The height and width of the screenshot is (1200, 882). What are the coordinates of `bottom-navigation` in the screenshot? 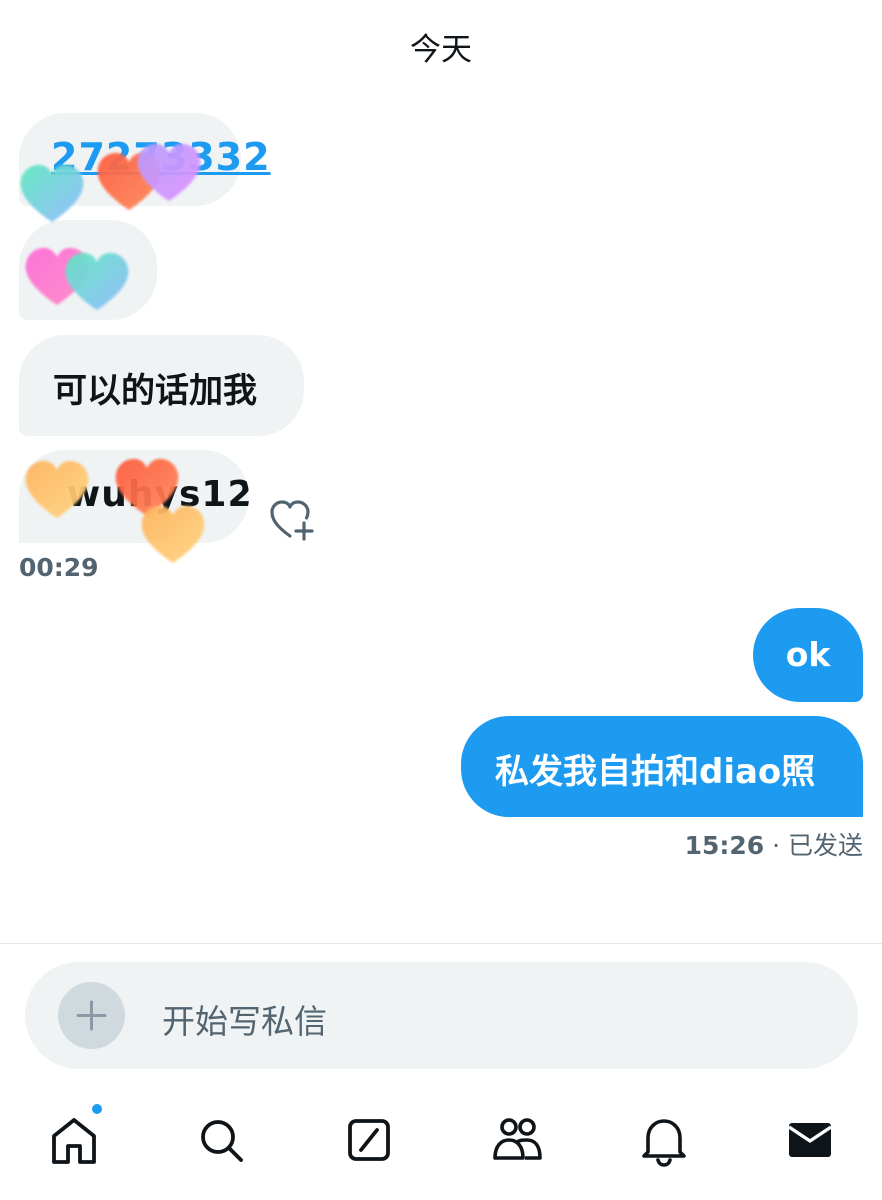 It's located at (441, 1145).